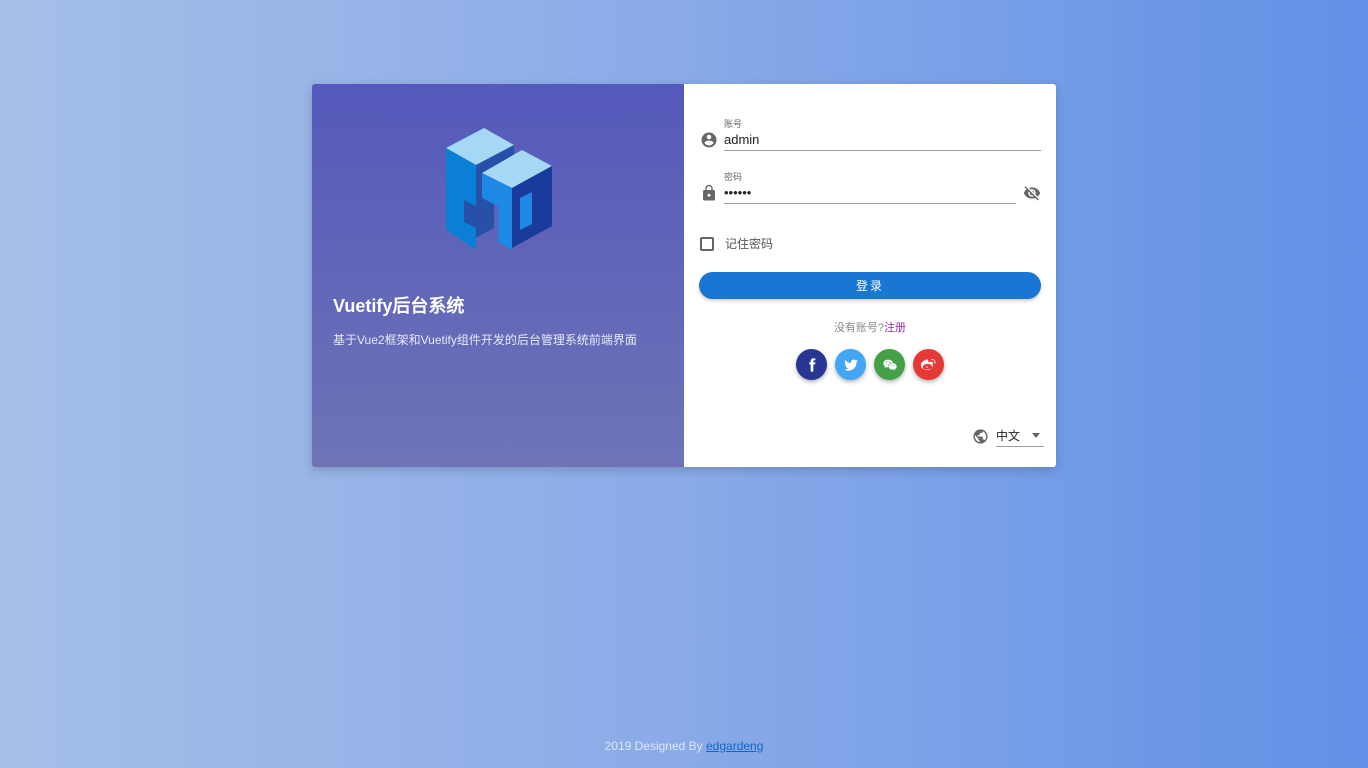  I want to click on password-field: 密码, so click(869, 189).